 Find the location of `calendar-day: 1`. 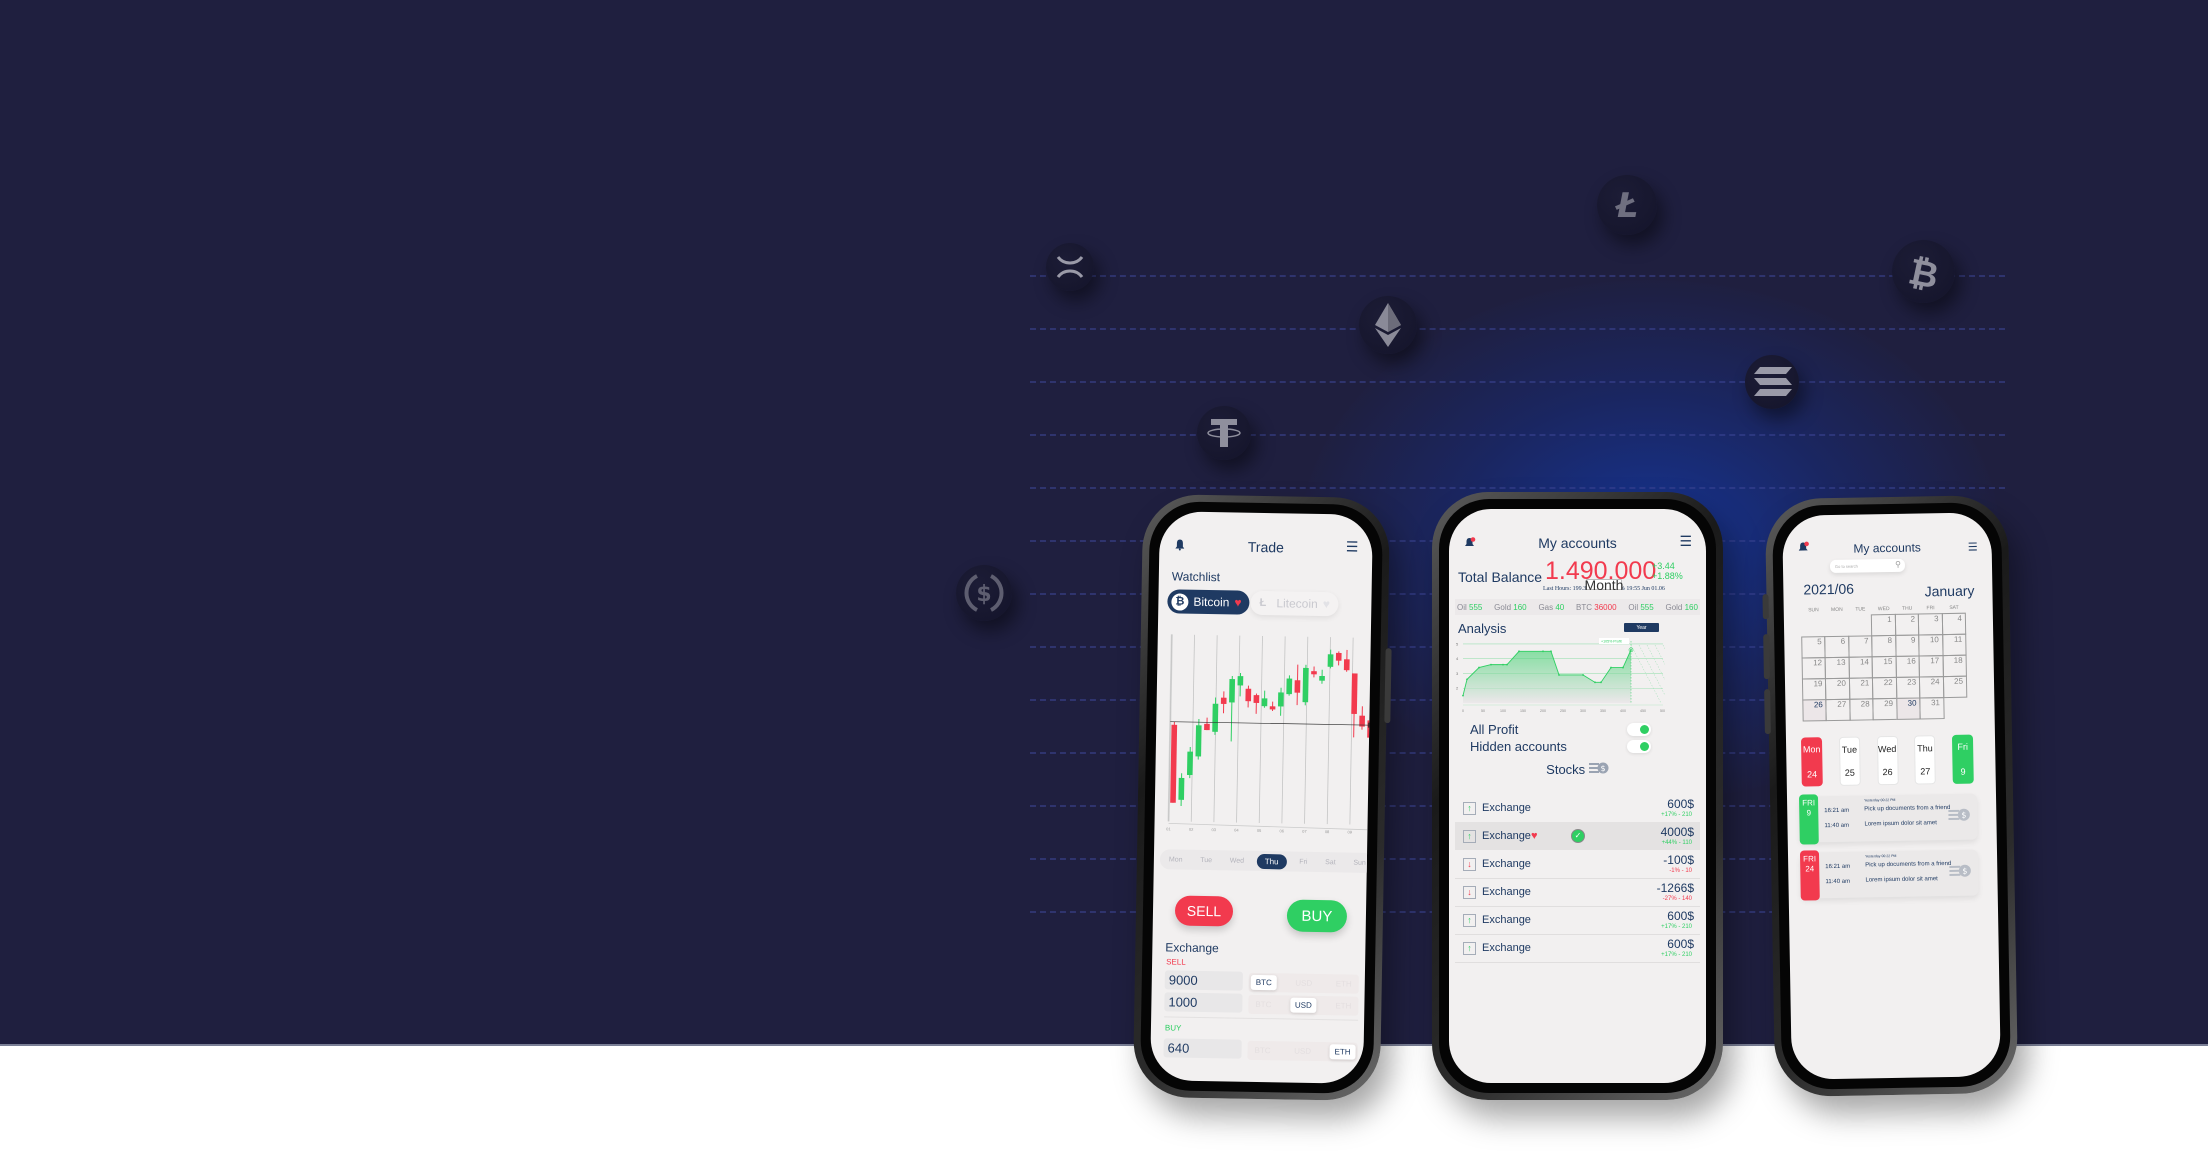

calendar-day: 1 is located at coordinates (1883, 625).